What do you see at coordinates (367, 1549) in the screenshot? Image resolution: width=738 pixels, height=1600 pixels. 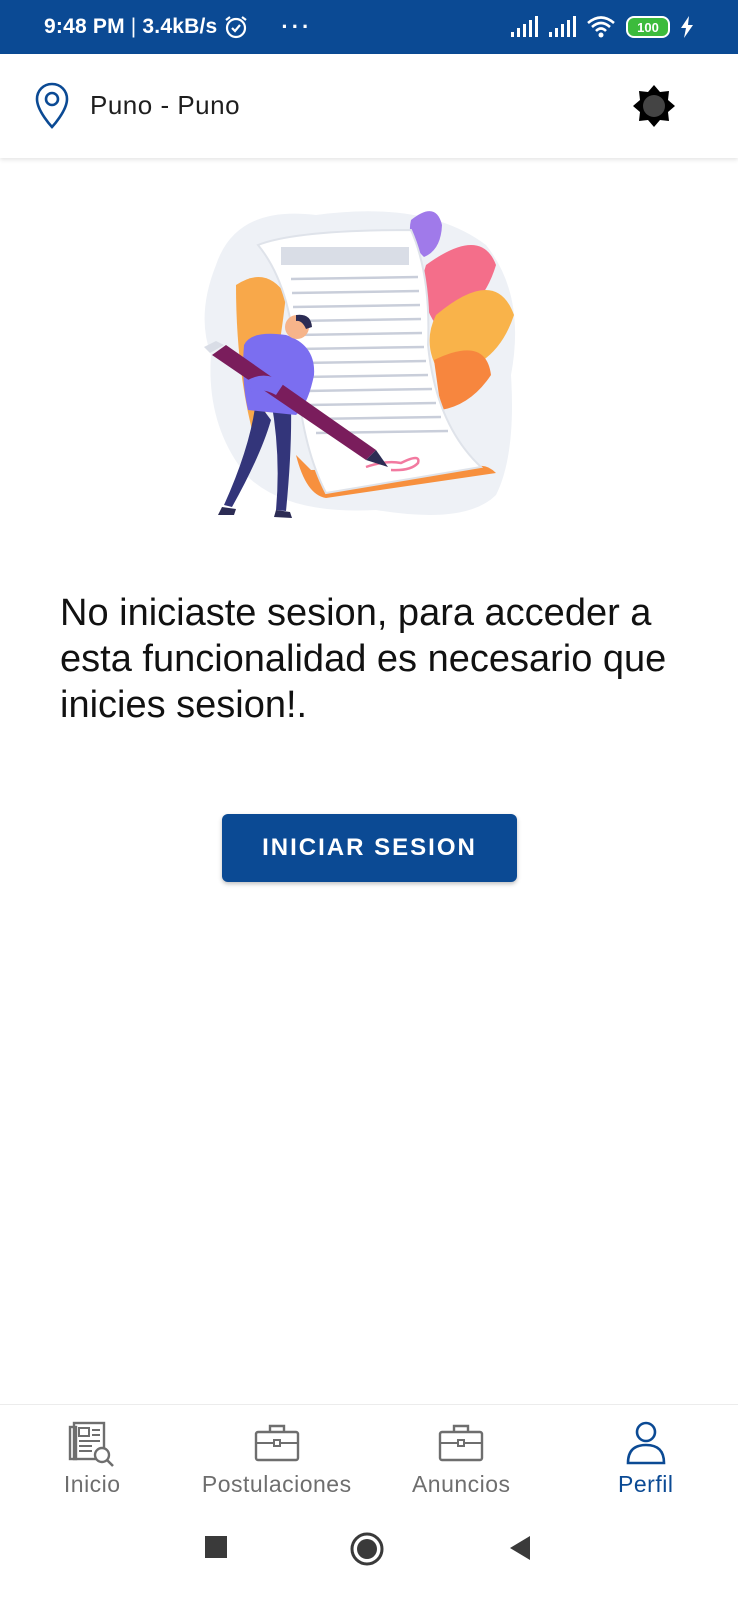 I see `home-icon` at bounding box center [367, 1549].